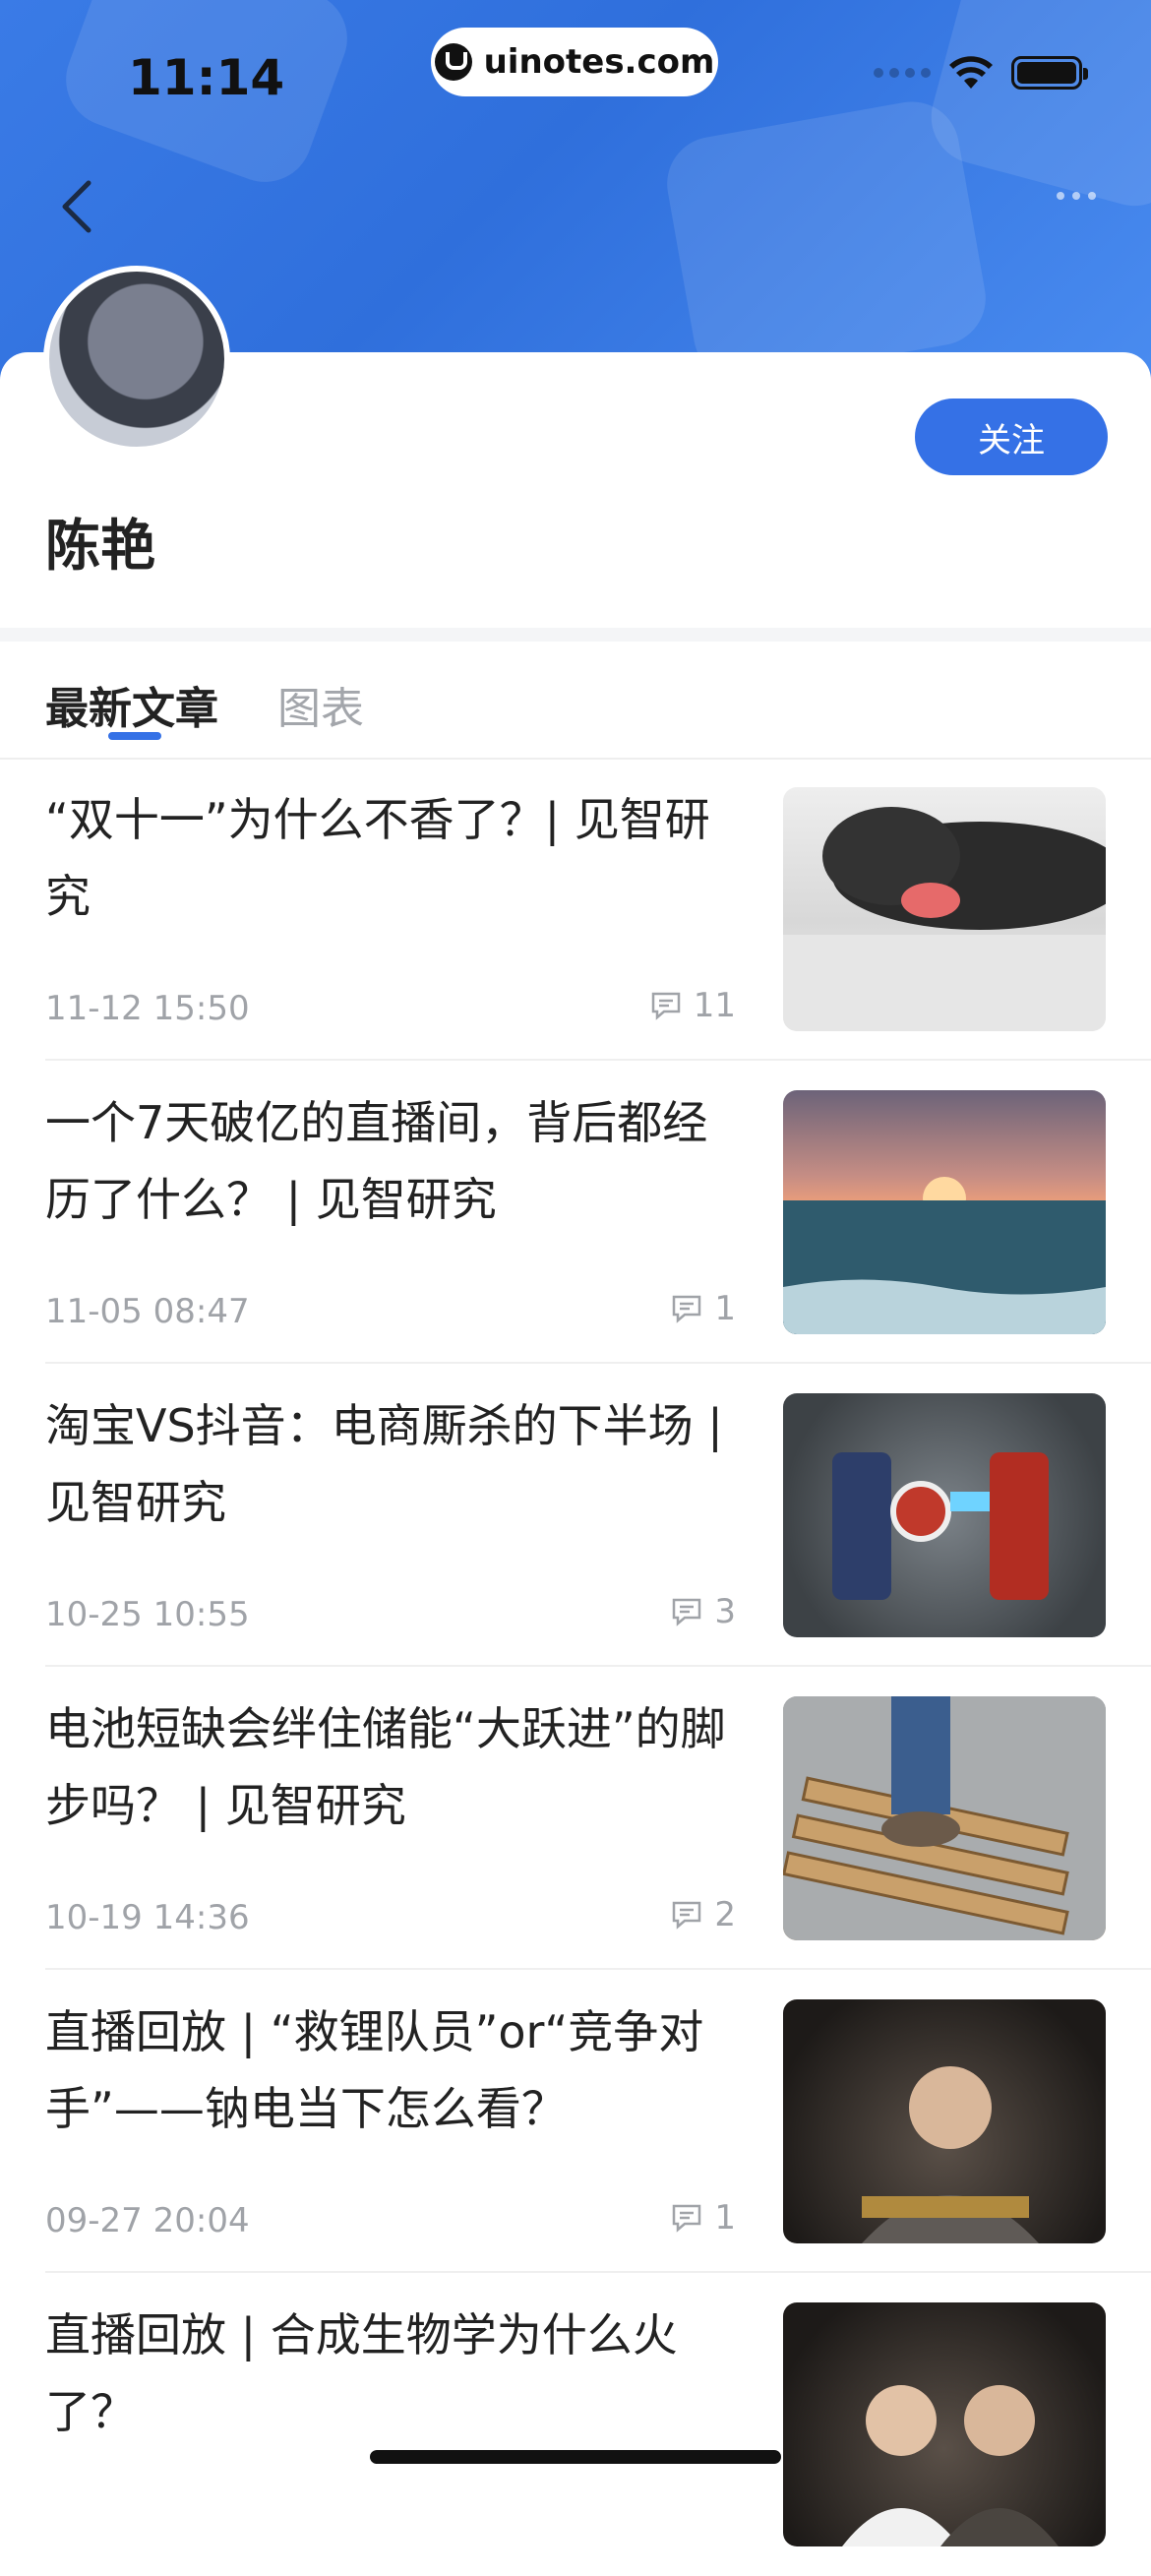 The image size is (1151, 2576). I want to click on article-title: 电池短缺会绊住储能“大跃进”的脚步吗？ | 见智研究, so click(385, 1767).